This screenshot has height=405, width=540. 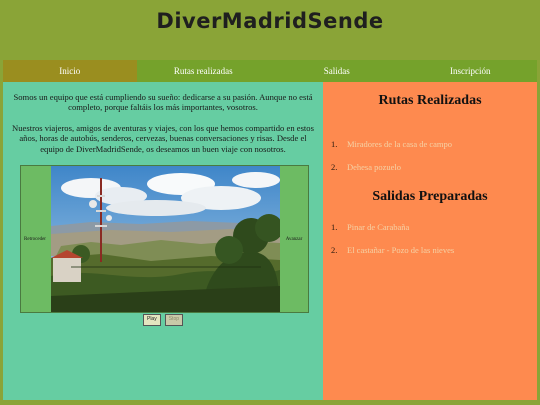 What do you see at coordinates (151, 320) in the screenshot?
I see `play-button: Play` at bounding box center [151, 320].